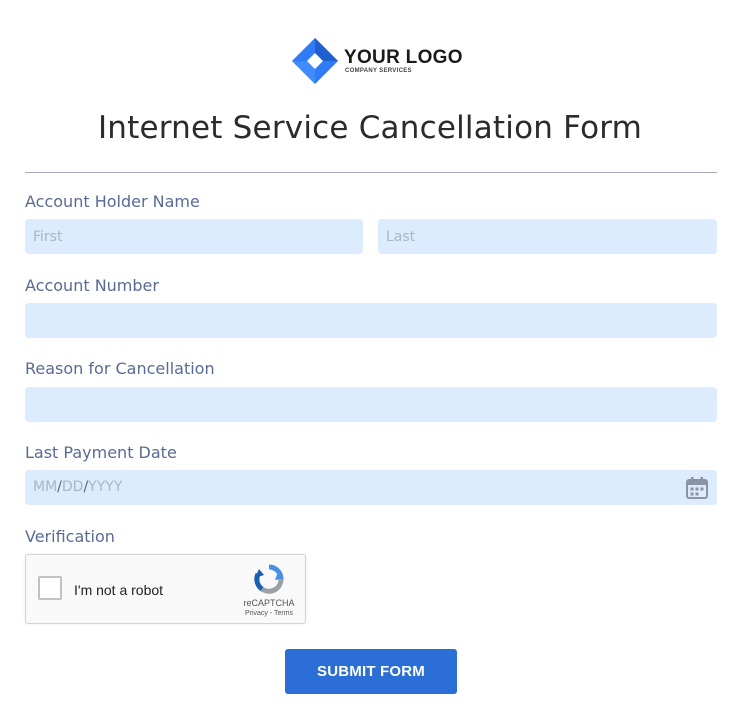 The height and width of the screenshot is (721, 740). What do you see at coordinates (371, 172) in the screenshot?
I see `title-divider` at bounding box center [371, 172].